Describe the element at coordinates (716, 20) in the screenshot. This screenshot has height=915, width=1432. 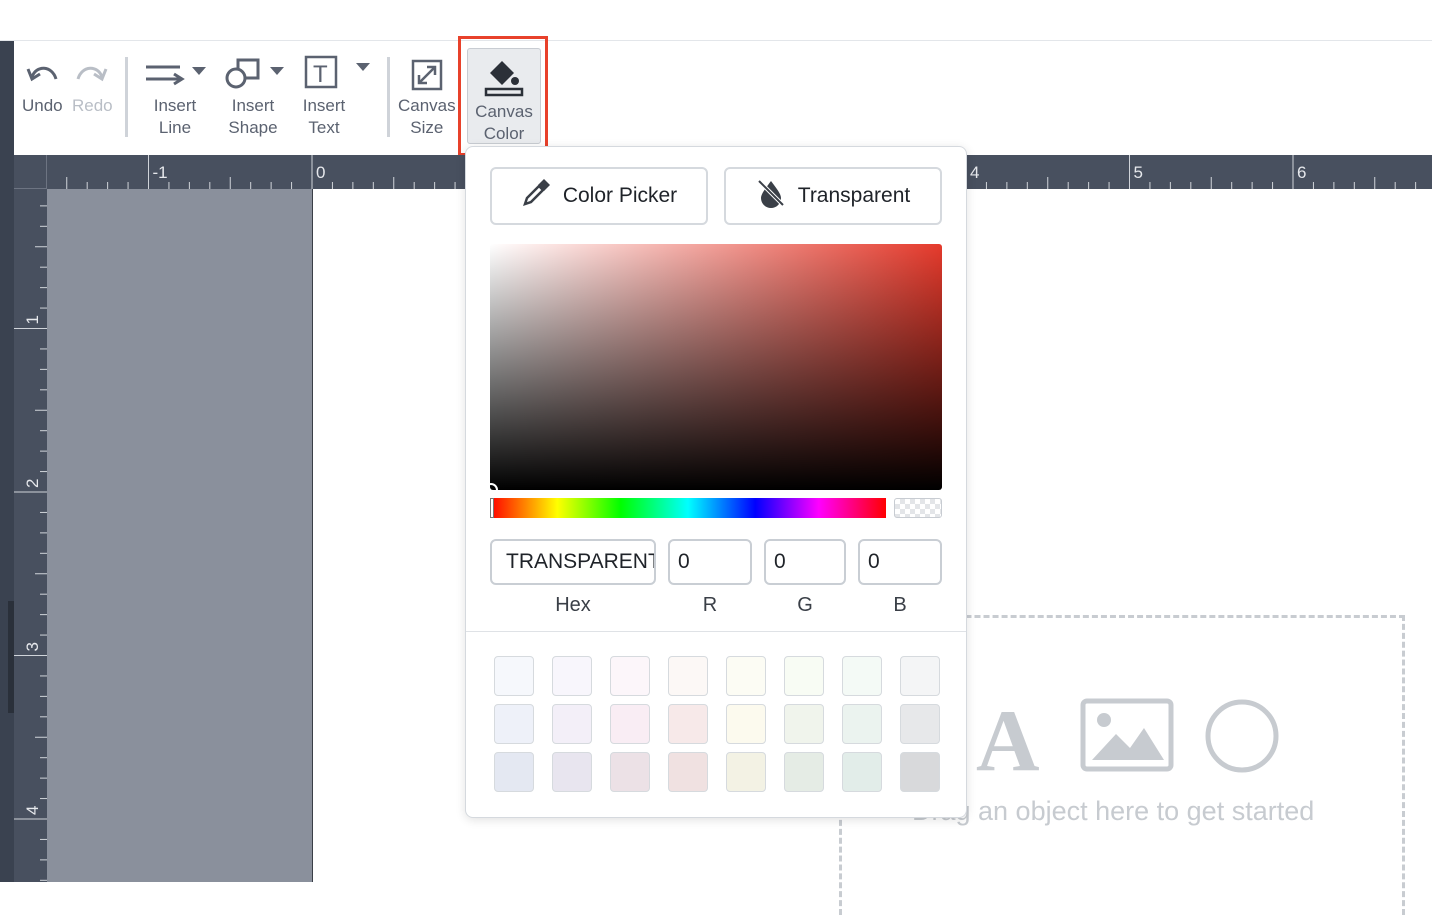
I see `top-bar` at that location.